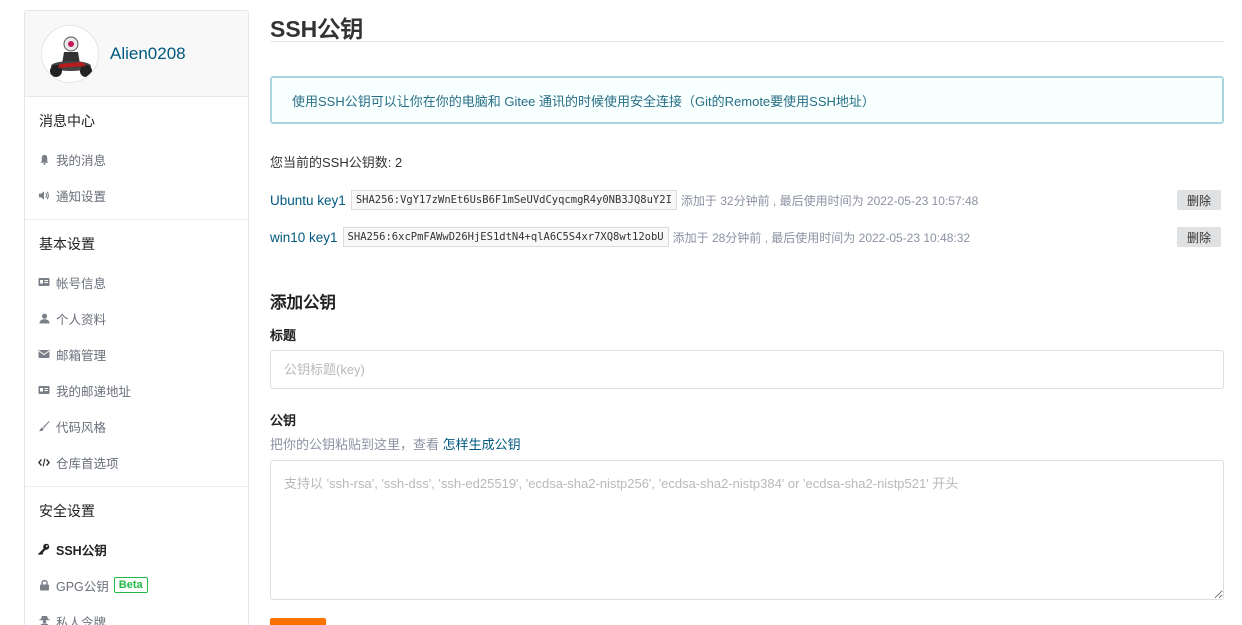 Image resolution: width=1242 pixels, height=625 pixels. Describe the element at coordinates (44, 462) in the screenshot. I see `code-icon` at that location.